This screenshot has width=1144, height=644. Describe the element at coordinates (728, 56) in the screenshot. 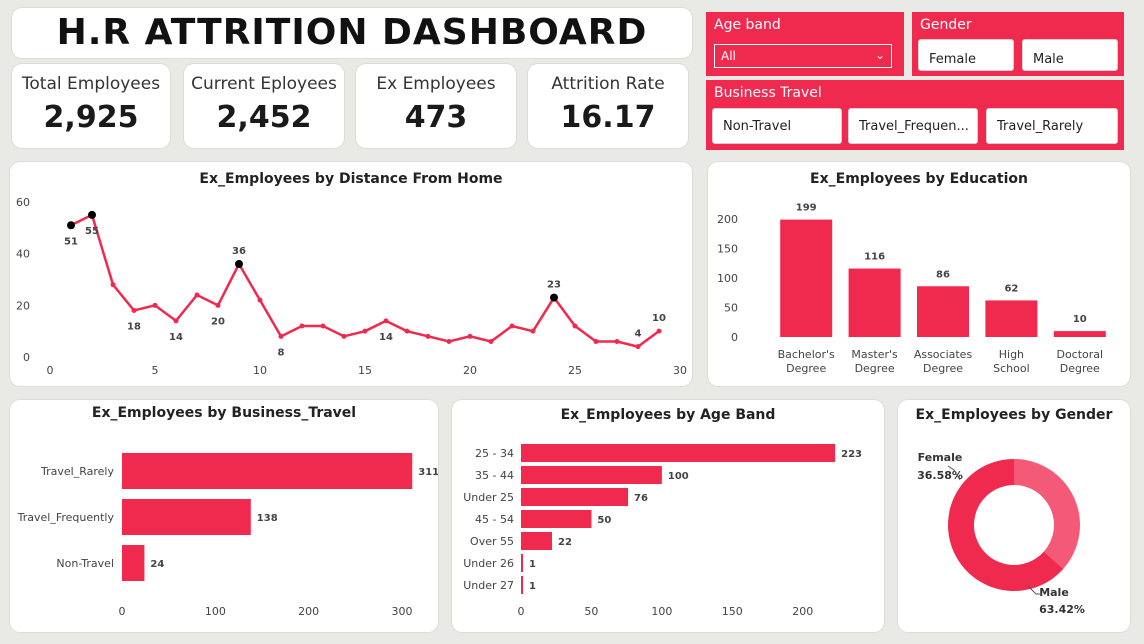

I see `dropdown-value: All` at that location.